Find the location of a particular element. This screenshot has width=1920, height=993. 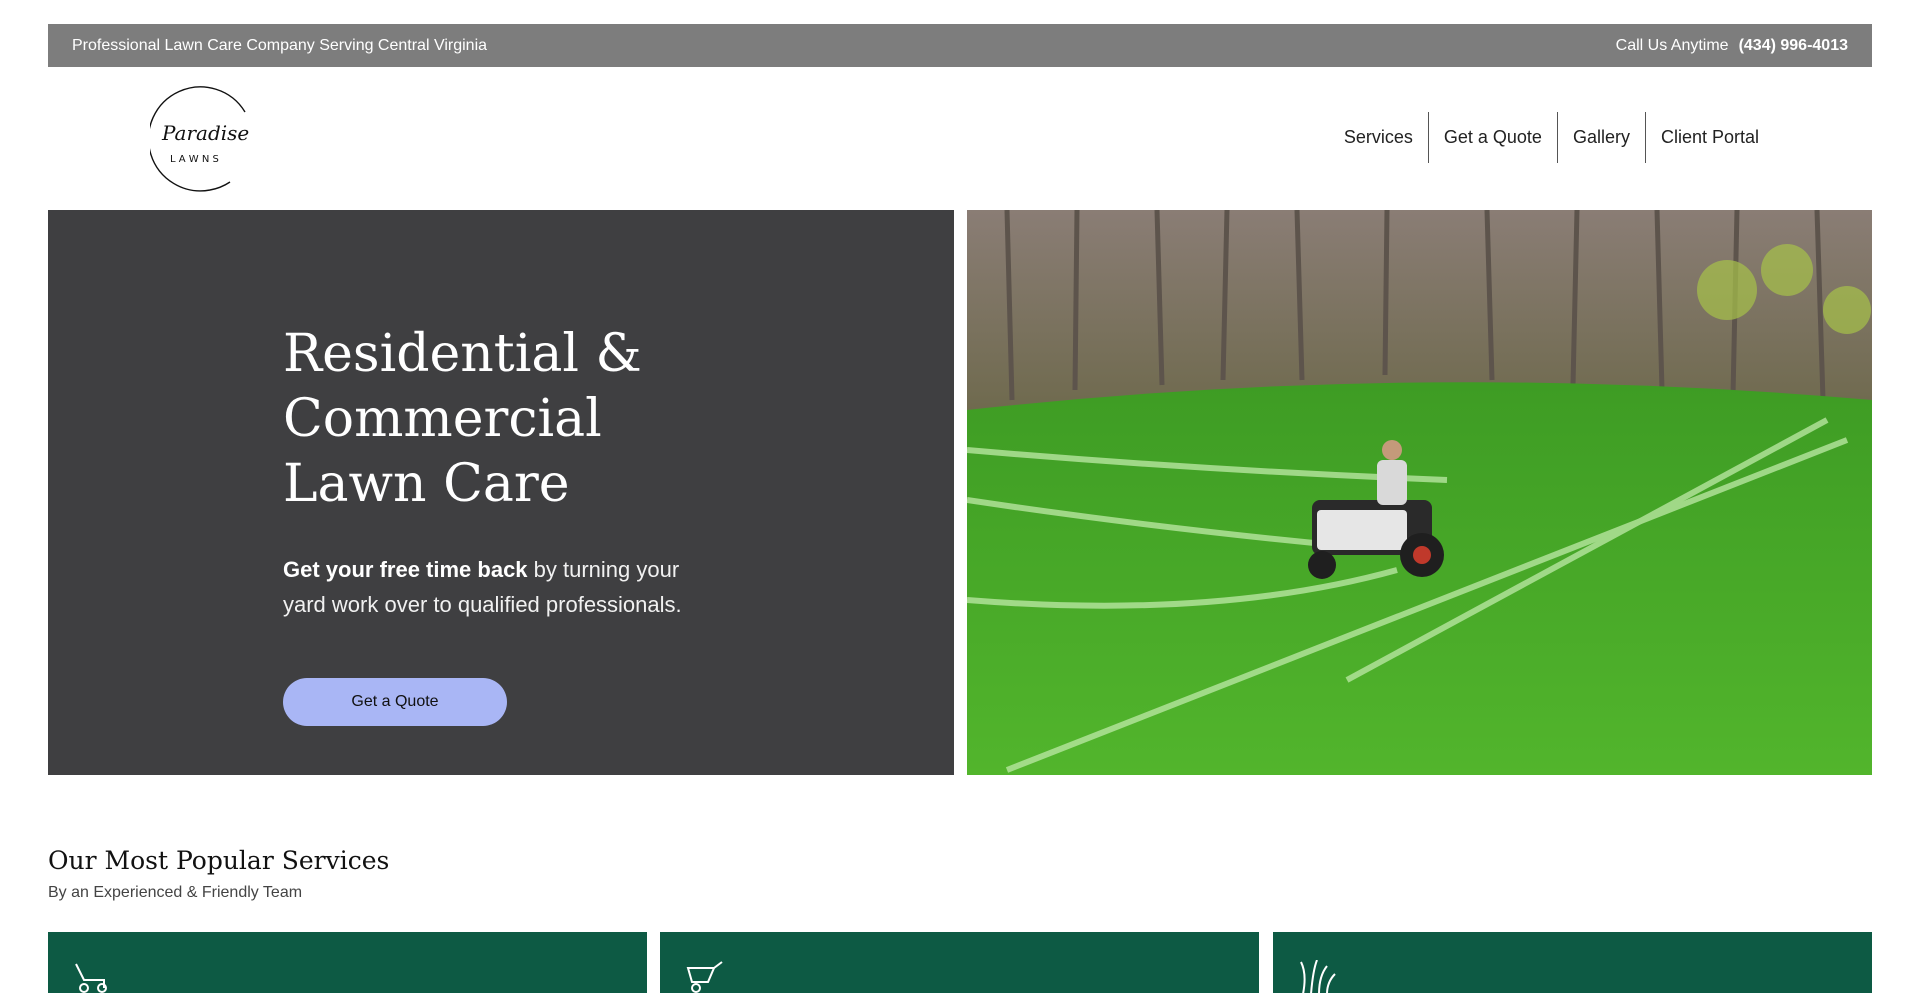

nav-client-portal: Client Portal is located at coordinates (1710, 137).